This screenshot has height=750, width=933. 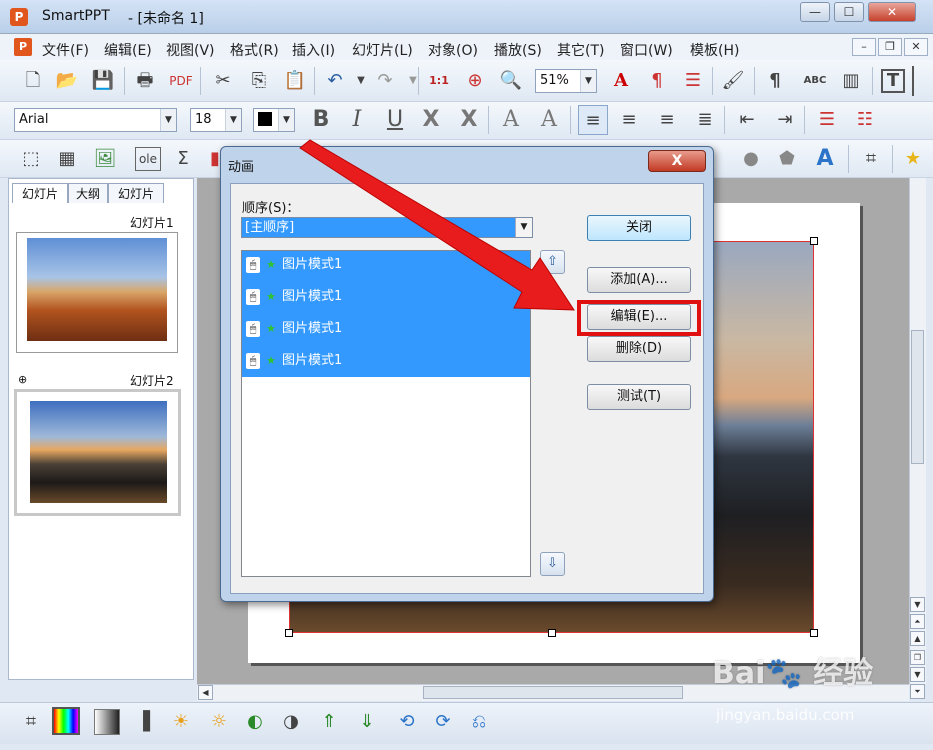 What do you see at coordinates (747, 120) in the screenshot?
I see `outdent-icon: ⇤` at bounding box center [747, 120].